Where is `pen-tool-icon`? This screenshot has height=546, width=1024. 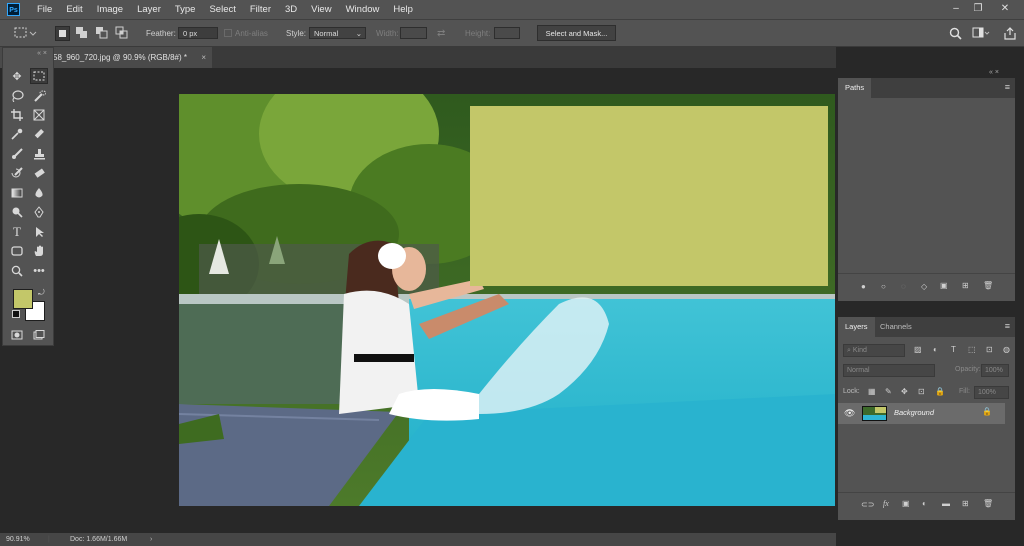
pen-tool-icon is located at coordinates (39, 212).